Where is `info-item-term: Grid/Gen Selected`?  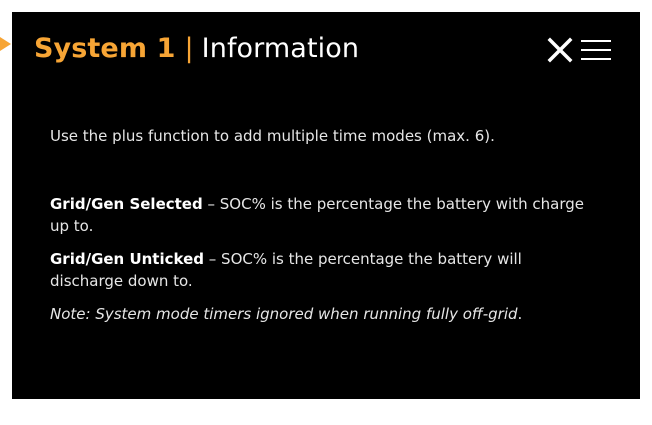 info-item-term: Grid/Gen Selected is located at coordinates (126, 204).